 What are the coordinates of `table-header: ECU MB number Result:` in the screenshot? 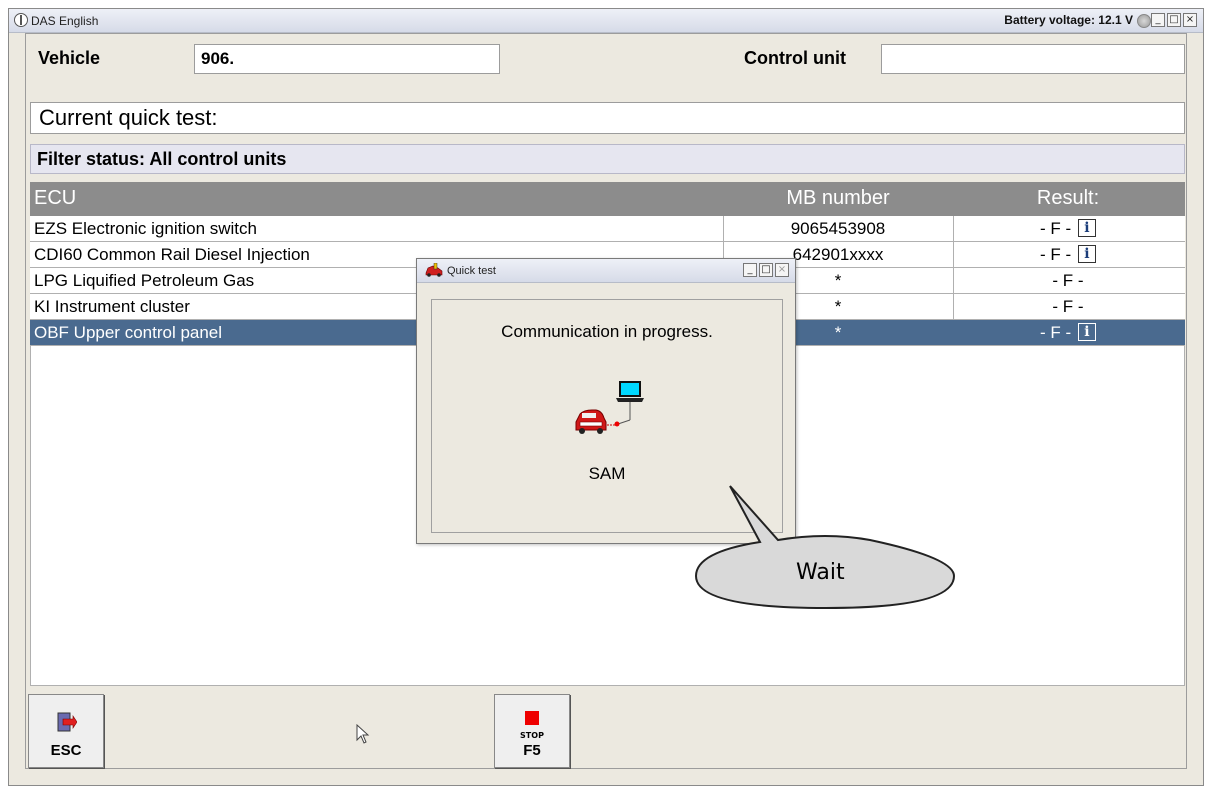 It's located at (607, 199).